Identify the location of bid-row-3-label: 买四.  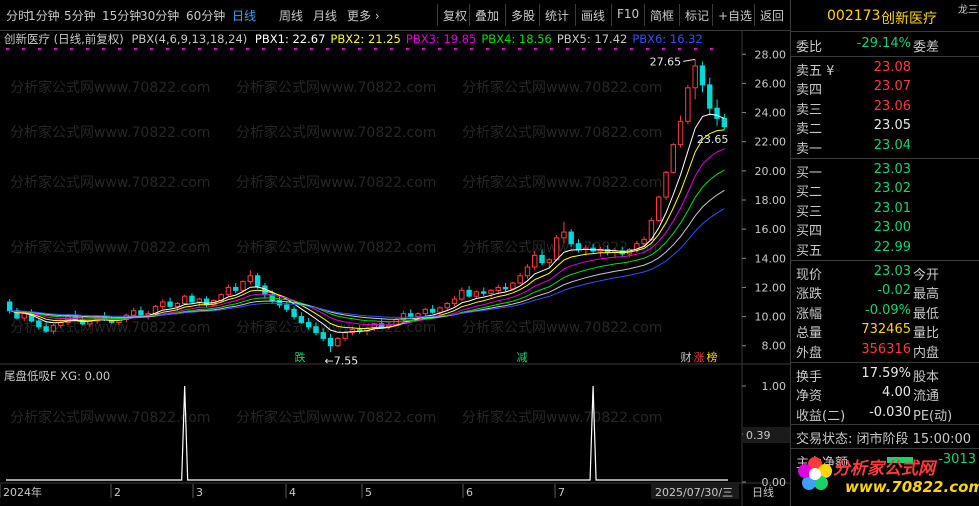
(809, 232).